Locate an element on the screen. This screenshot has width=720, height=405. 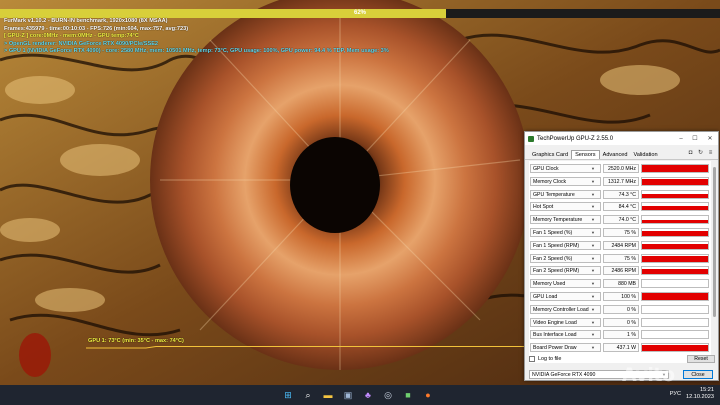
task-view-icon: ▣ is located at coordinates (348, 395).